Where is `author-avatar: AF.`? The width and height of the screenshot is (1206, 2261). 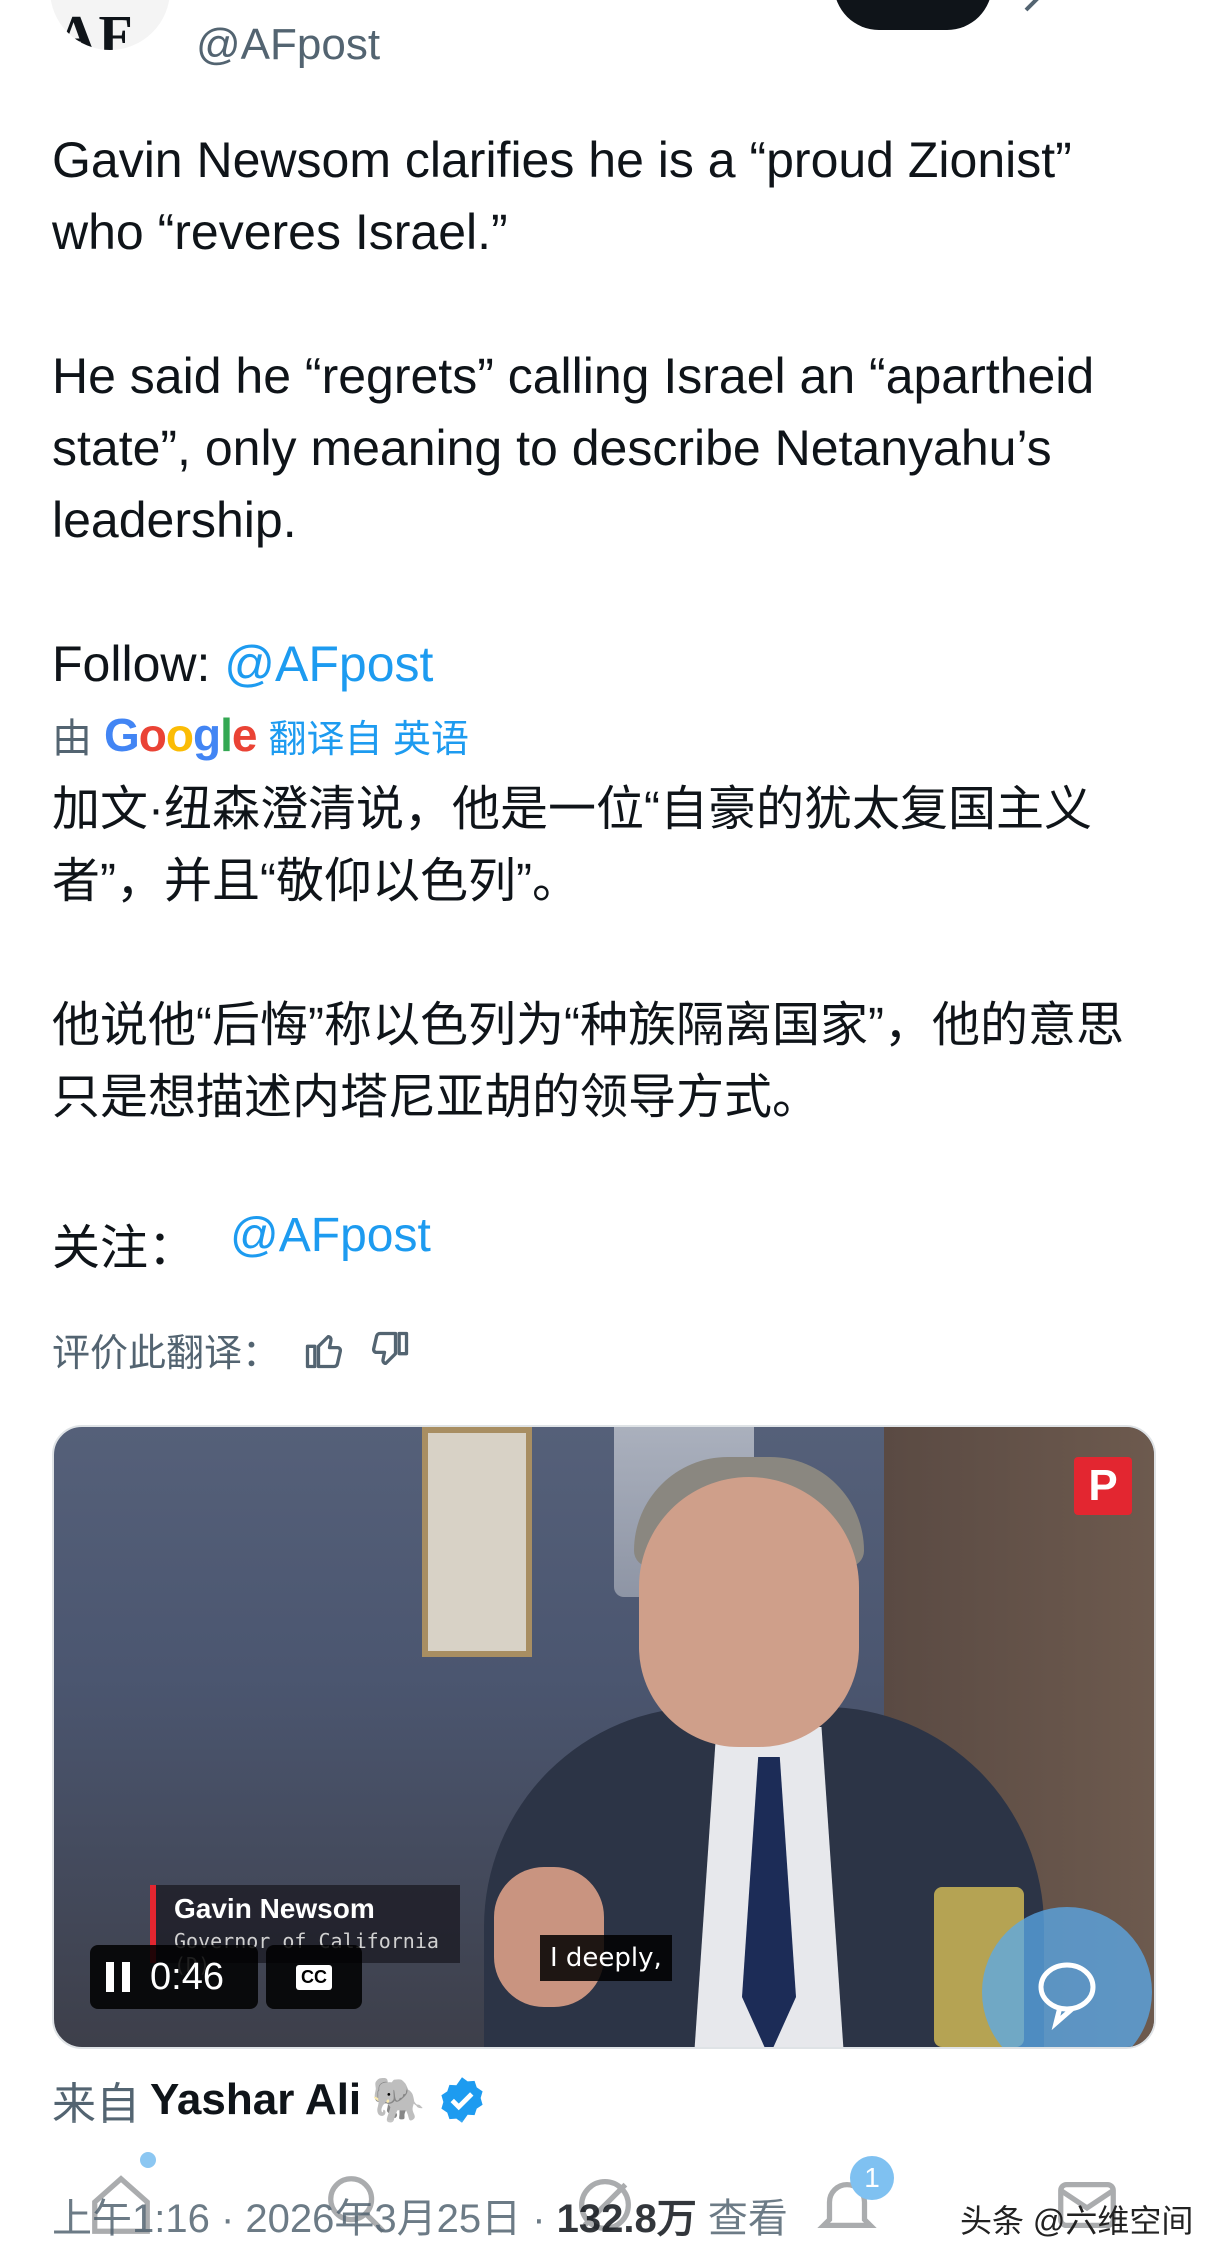 author-avatar: AF. is located at coordinates (110, 25).